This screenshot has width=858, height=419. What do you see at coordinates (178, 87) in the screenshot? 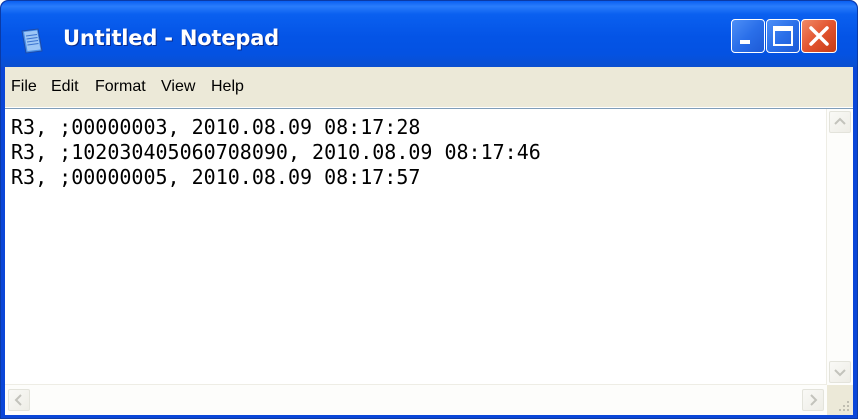
I see `menu-view: View` at bounding box center [178, 87].